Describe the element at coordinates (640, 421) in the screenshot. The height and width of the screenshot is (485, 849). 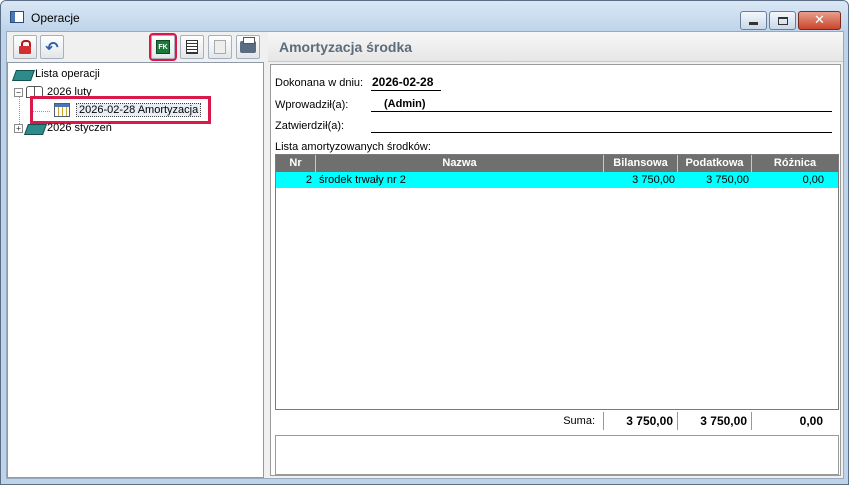
I see `sum-bilansowa: 3 750,00` at that location.